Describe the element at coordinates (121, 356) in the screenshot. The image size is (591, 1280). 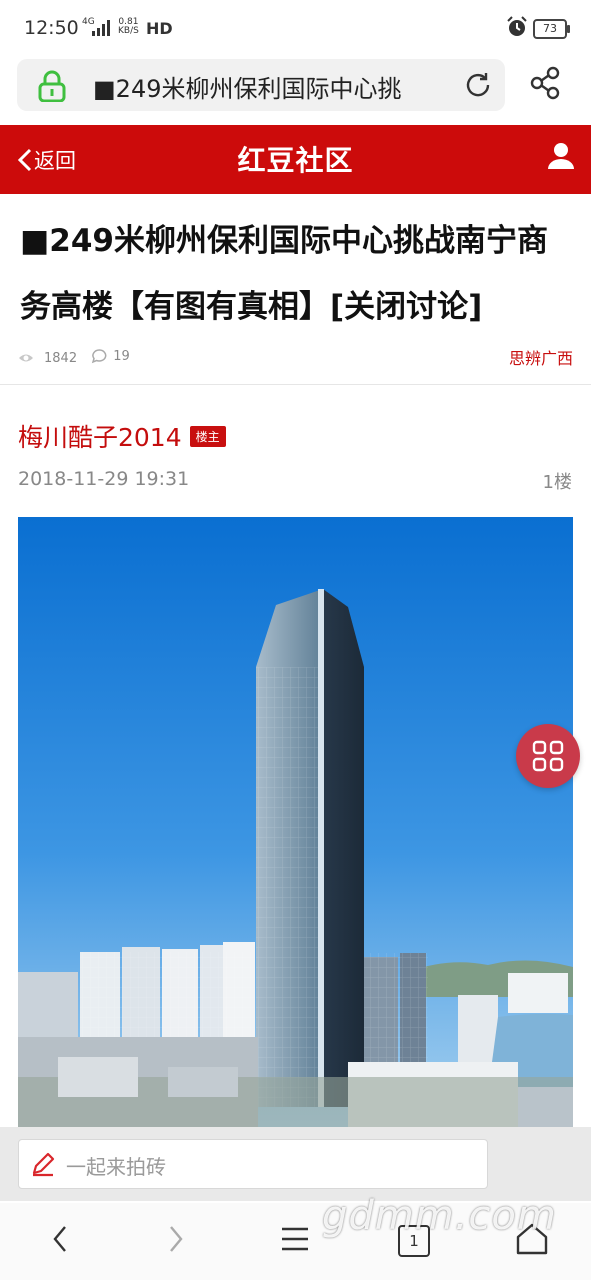
I see `reply-count-value: 19` at that location.